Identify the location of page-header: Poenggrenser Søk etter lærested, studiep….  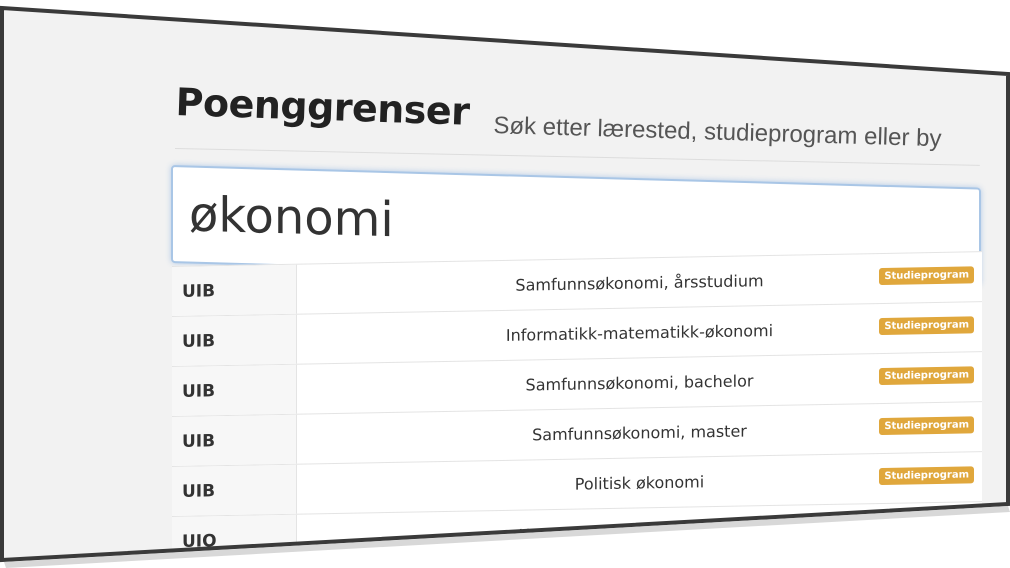
(585, 116).